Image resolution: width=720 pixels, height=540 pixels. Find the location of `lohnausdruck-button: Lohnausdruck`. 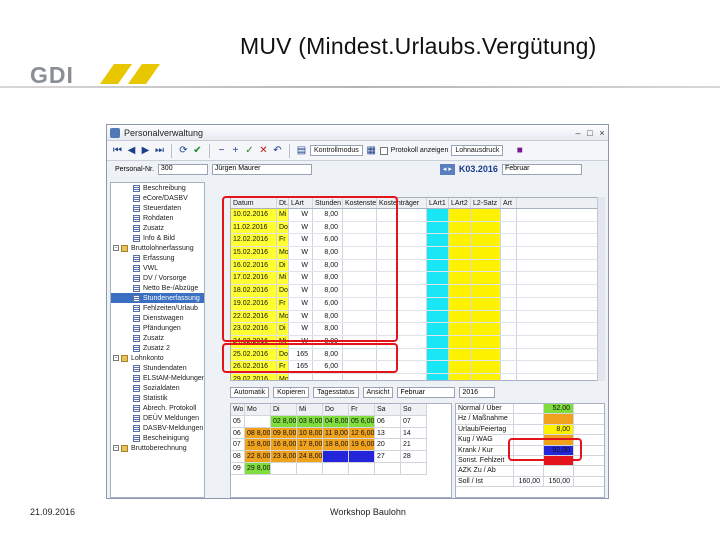

lohnausdruck-button: Lohnausdruck is located at coordinates (477, 150).